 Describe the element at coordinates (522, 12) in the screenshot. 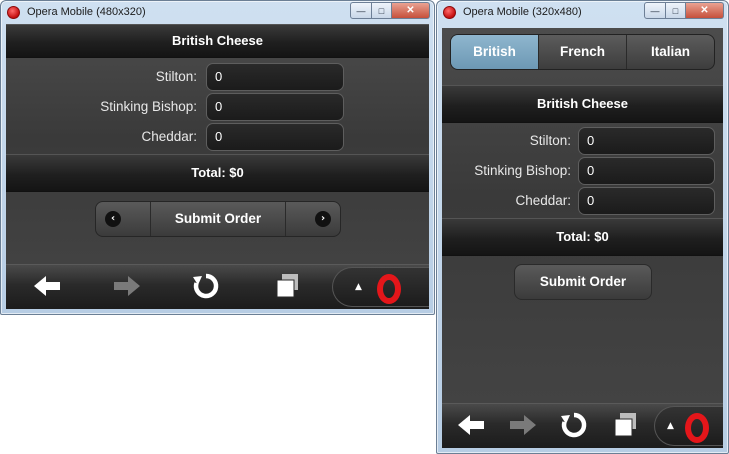

I see `window-title: Opera Mobile (320x480)` at that location.